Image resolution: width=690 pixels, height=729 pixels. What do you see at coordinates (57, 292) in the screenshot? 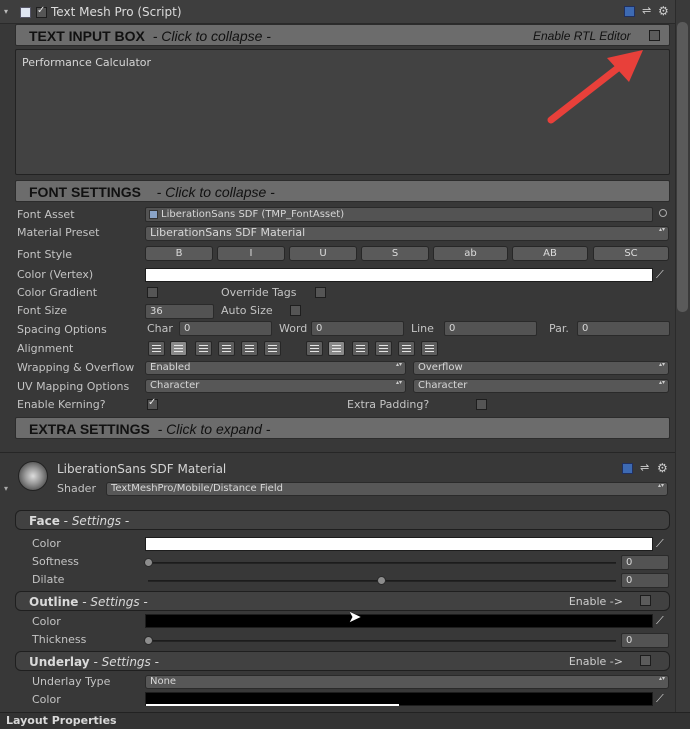
I see `color-gradient-label: Color Gradient` at bounding box center [57, 292].